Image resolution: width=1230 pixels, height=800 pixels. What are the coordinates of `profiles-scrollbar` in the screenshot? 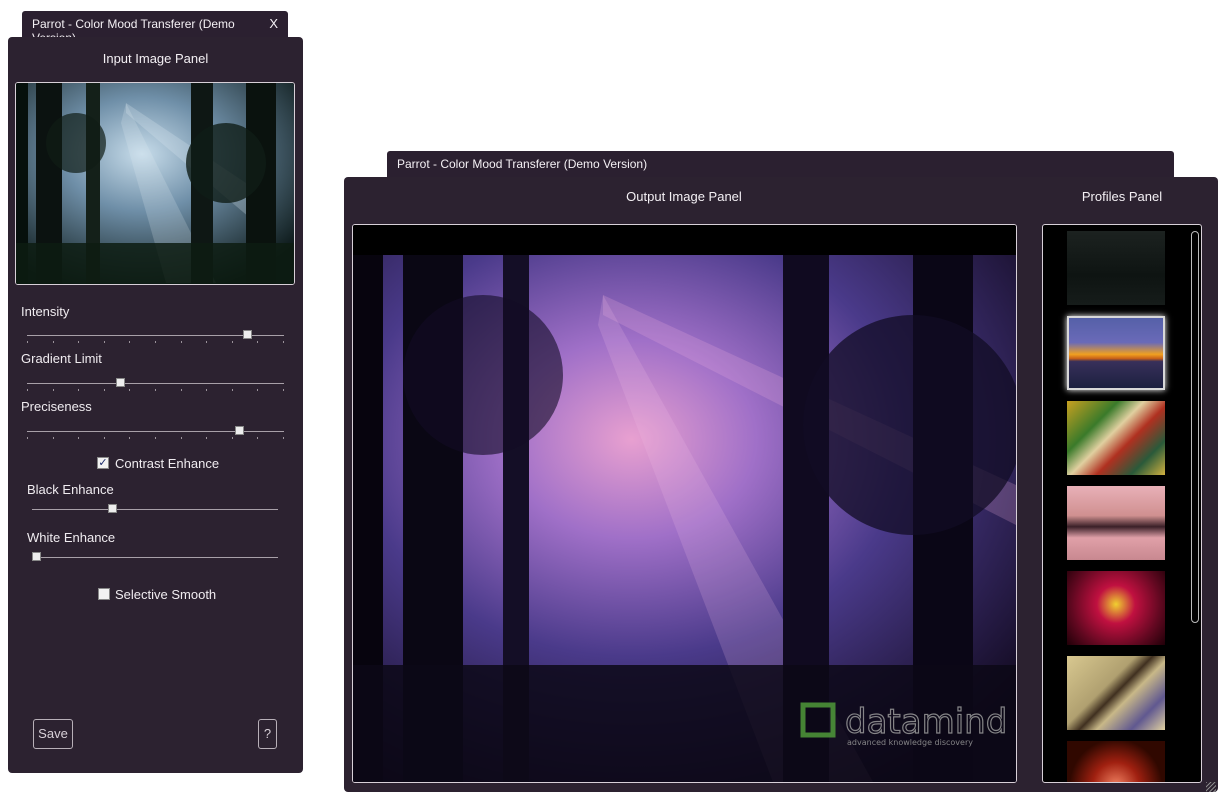 It's located at (1195, 427).